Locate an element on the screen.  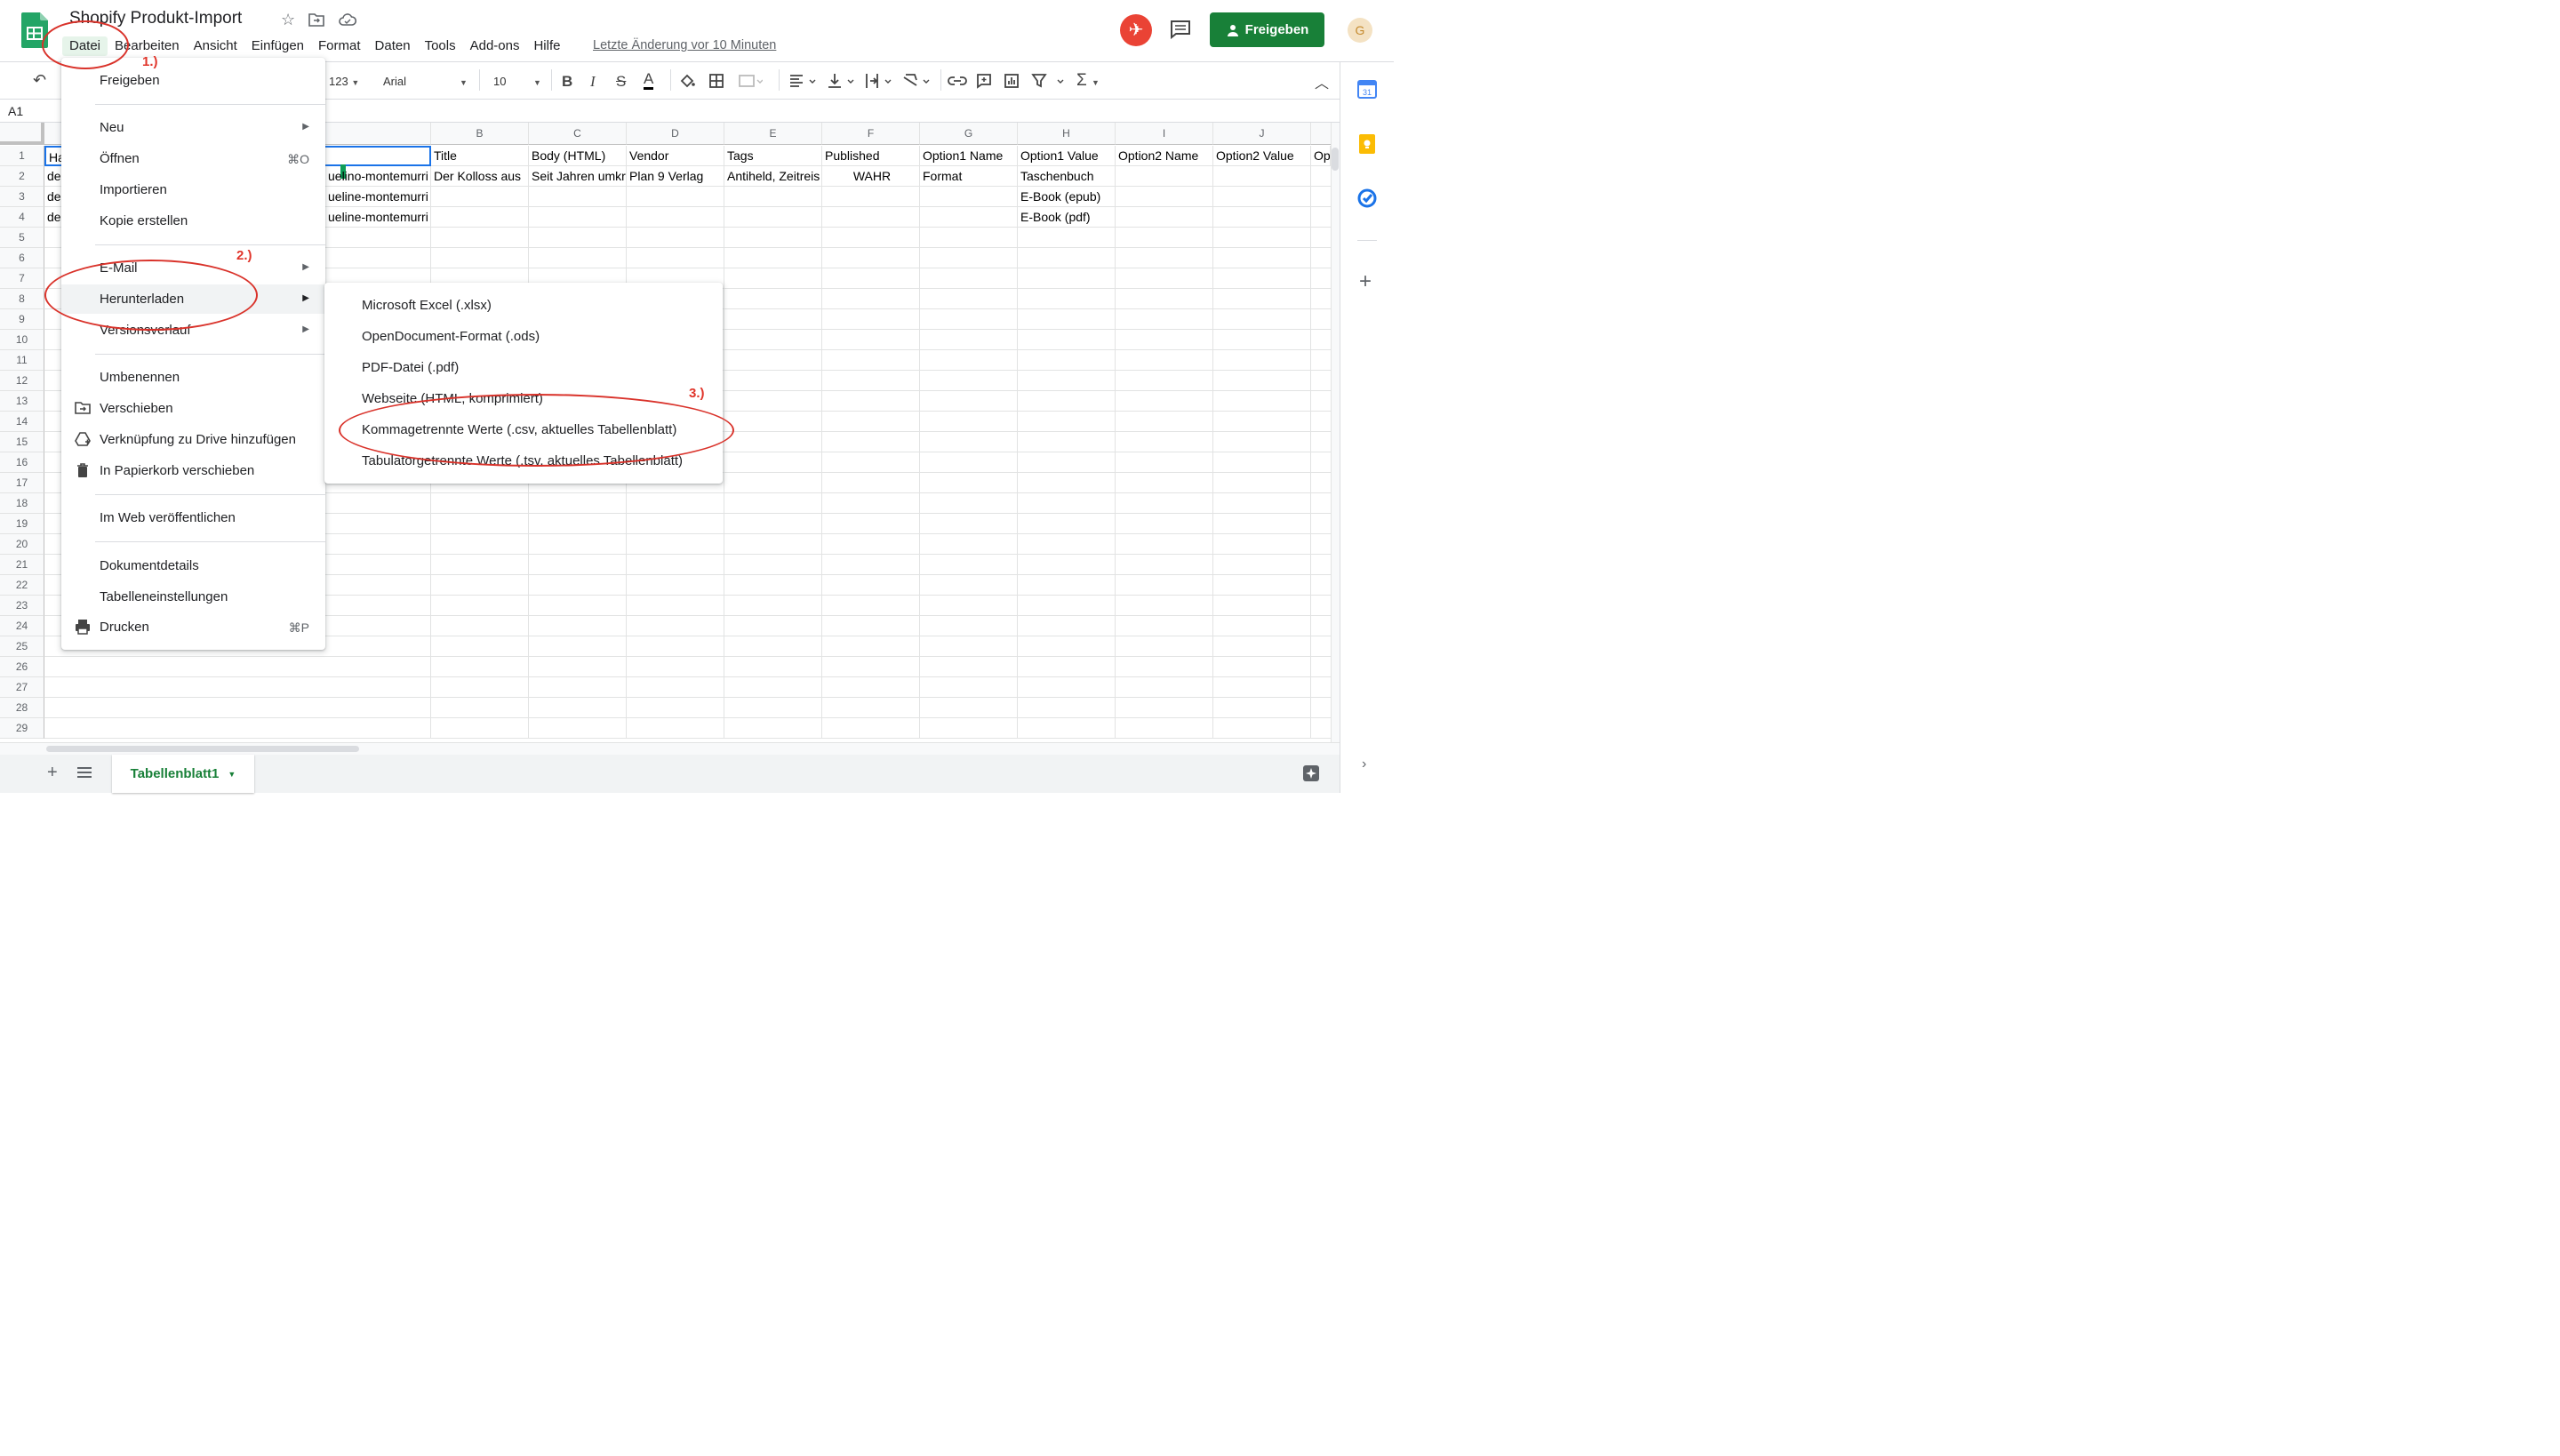
menu-daten: Daten is located at coordinates (393, 46).